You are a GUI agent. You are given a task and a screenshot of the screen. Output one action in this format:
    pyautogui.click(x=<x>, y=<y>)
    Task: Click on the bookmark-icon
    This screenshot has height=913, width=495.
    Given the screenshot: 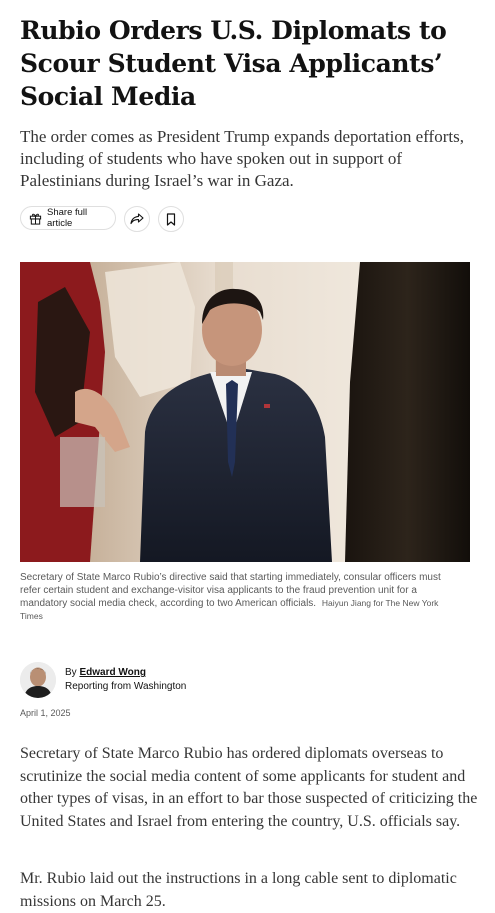 What is the action you would take?
    pyautogui.click(x=171, y=219)
    